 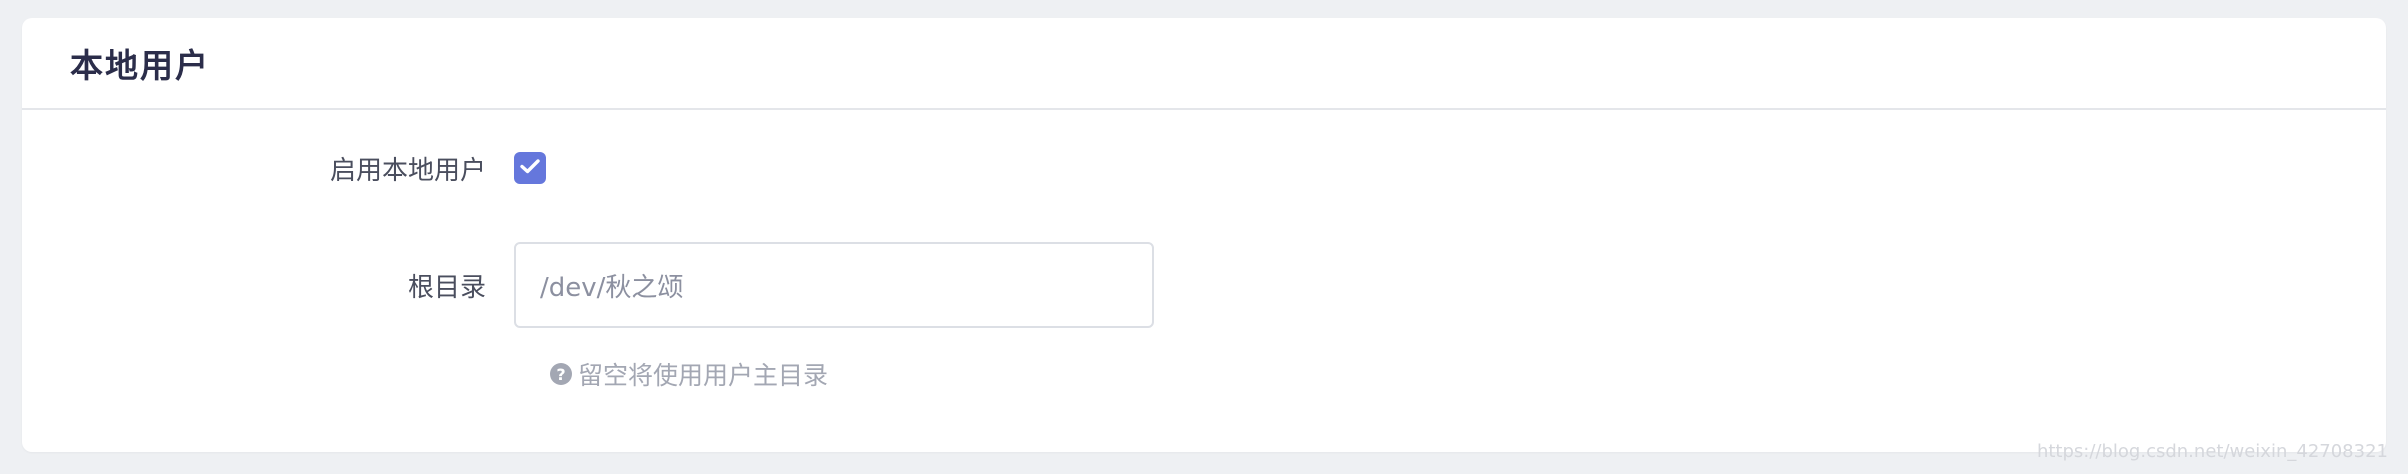 What do you see at coordinates (140, 65) in the screenshot?
I see `card-title: 本地用户` at bounding box center [140, 65].